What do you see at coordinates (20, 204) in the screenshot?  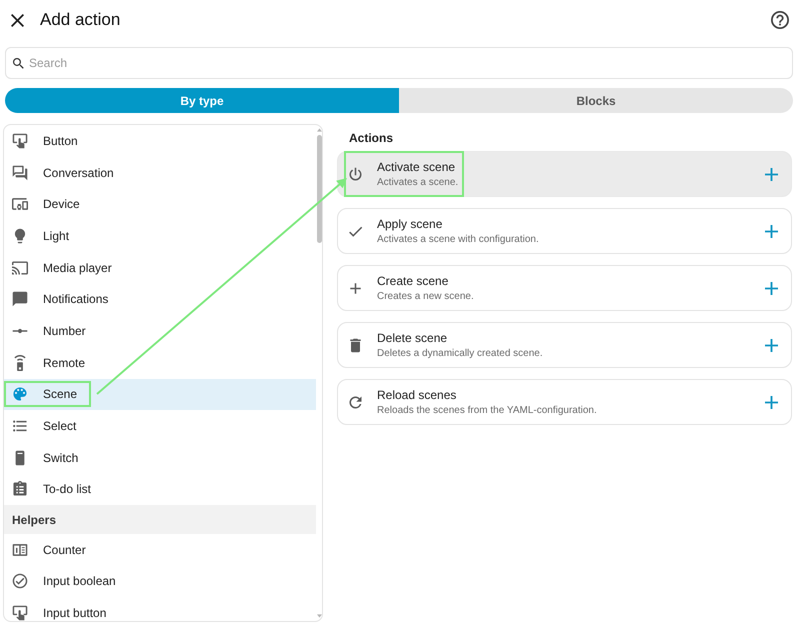 I see `devices-icon` at bounding box center [20, 204].